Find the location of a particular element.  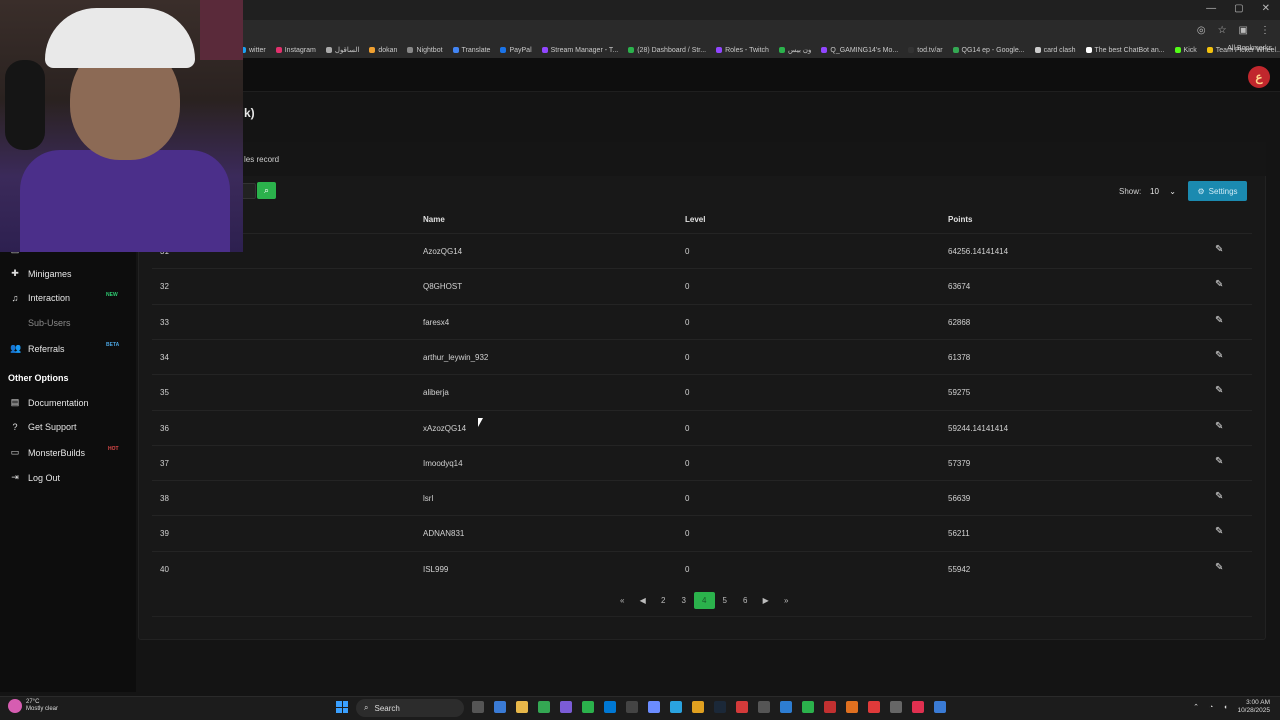

windows-start-icon is located at coordinates (342, 707).